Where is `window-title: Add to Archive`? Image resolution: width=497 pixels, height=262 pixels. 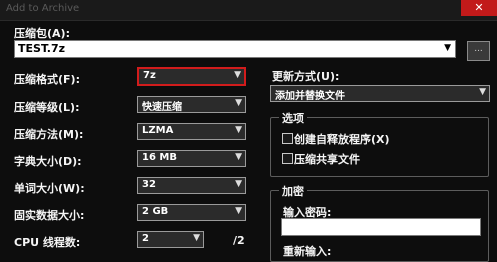 window-title: Add to Archive is located at coordinates (43, 8).